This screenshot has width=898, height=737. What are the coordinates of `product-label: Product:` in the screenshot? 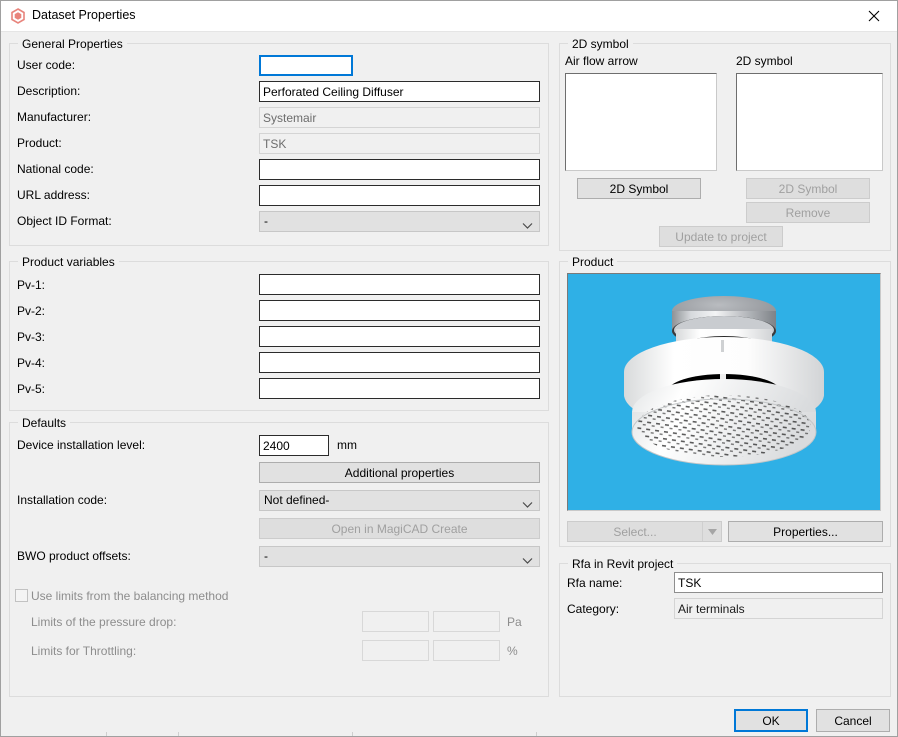 It's located at (39, 143).